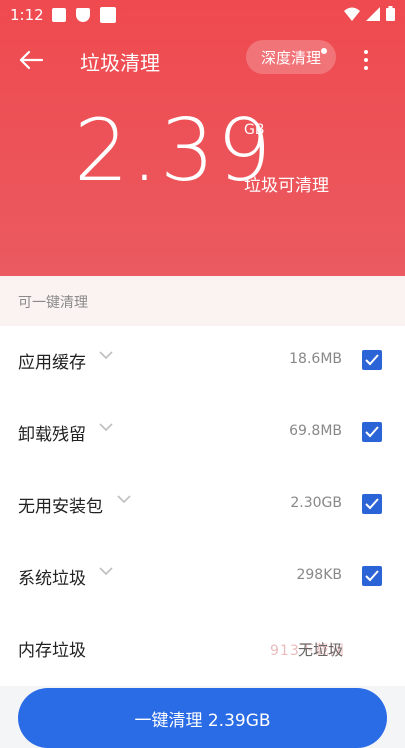 This screenshot has height=748, width=405. Describe the element at coordinates (53, 303) in the screenshot. I see `section-label: 可一键清理` at that location.